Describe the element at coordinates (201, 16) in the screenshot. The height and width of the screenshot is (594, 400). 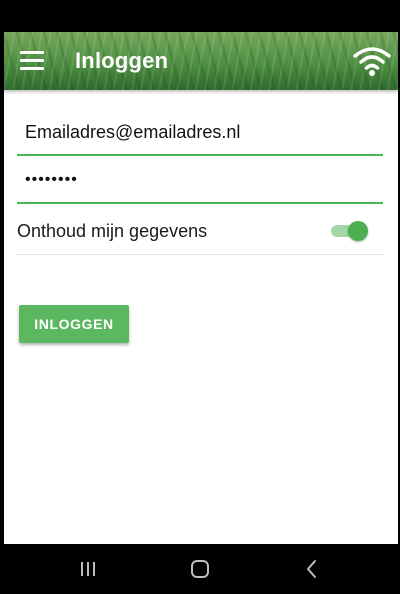
I see `status-bar` at that location.